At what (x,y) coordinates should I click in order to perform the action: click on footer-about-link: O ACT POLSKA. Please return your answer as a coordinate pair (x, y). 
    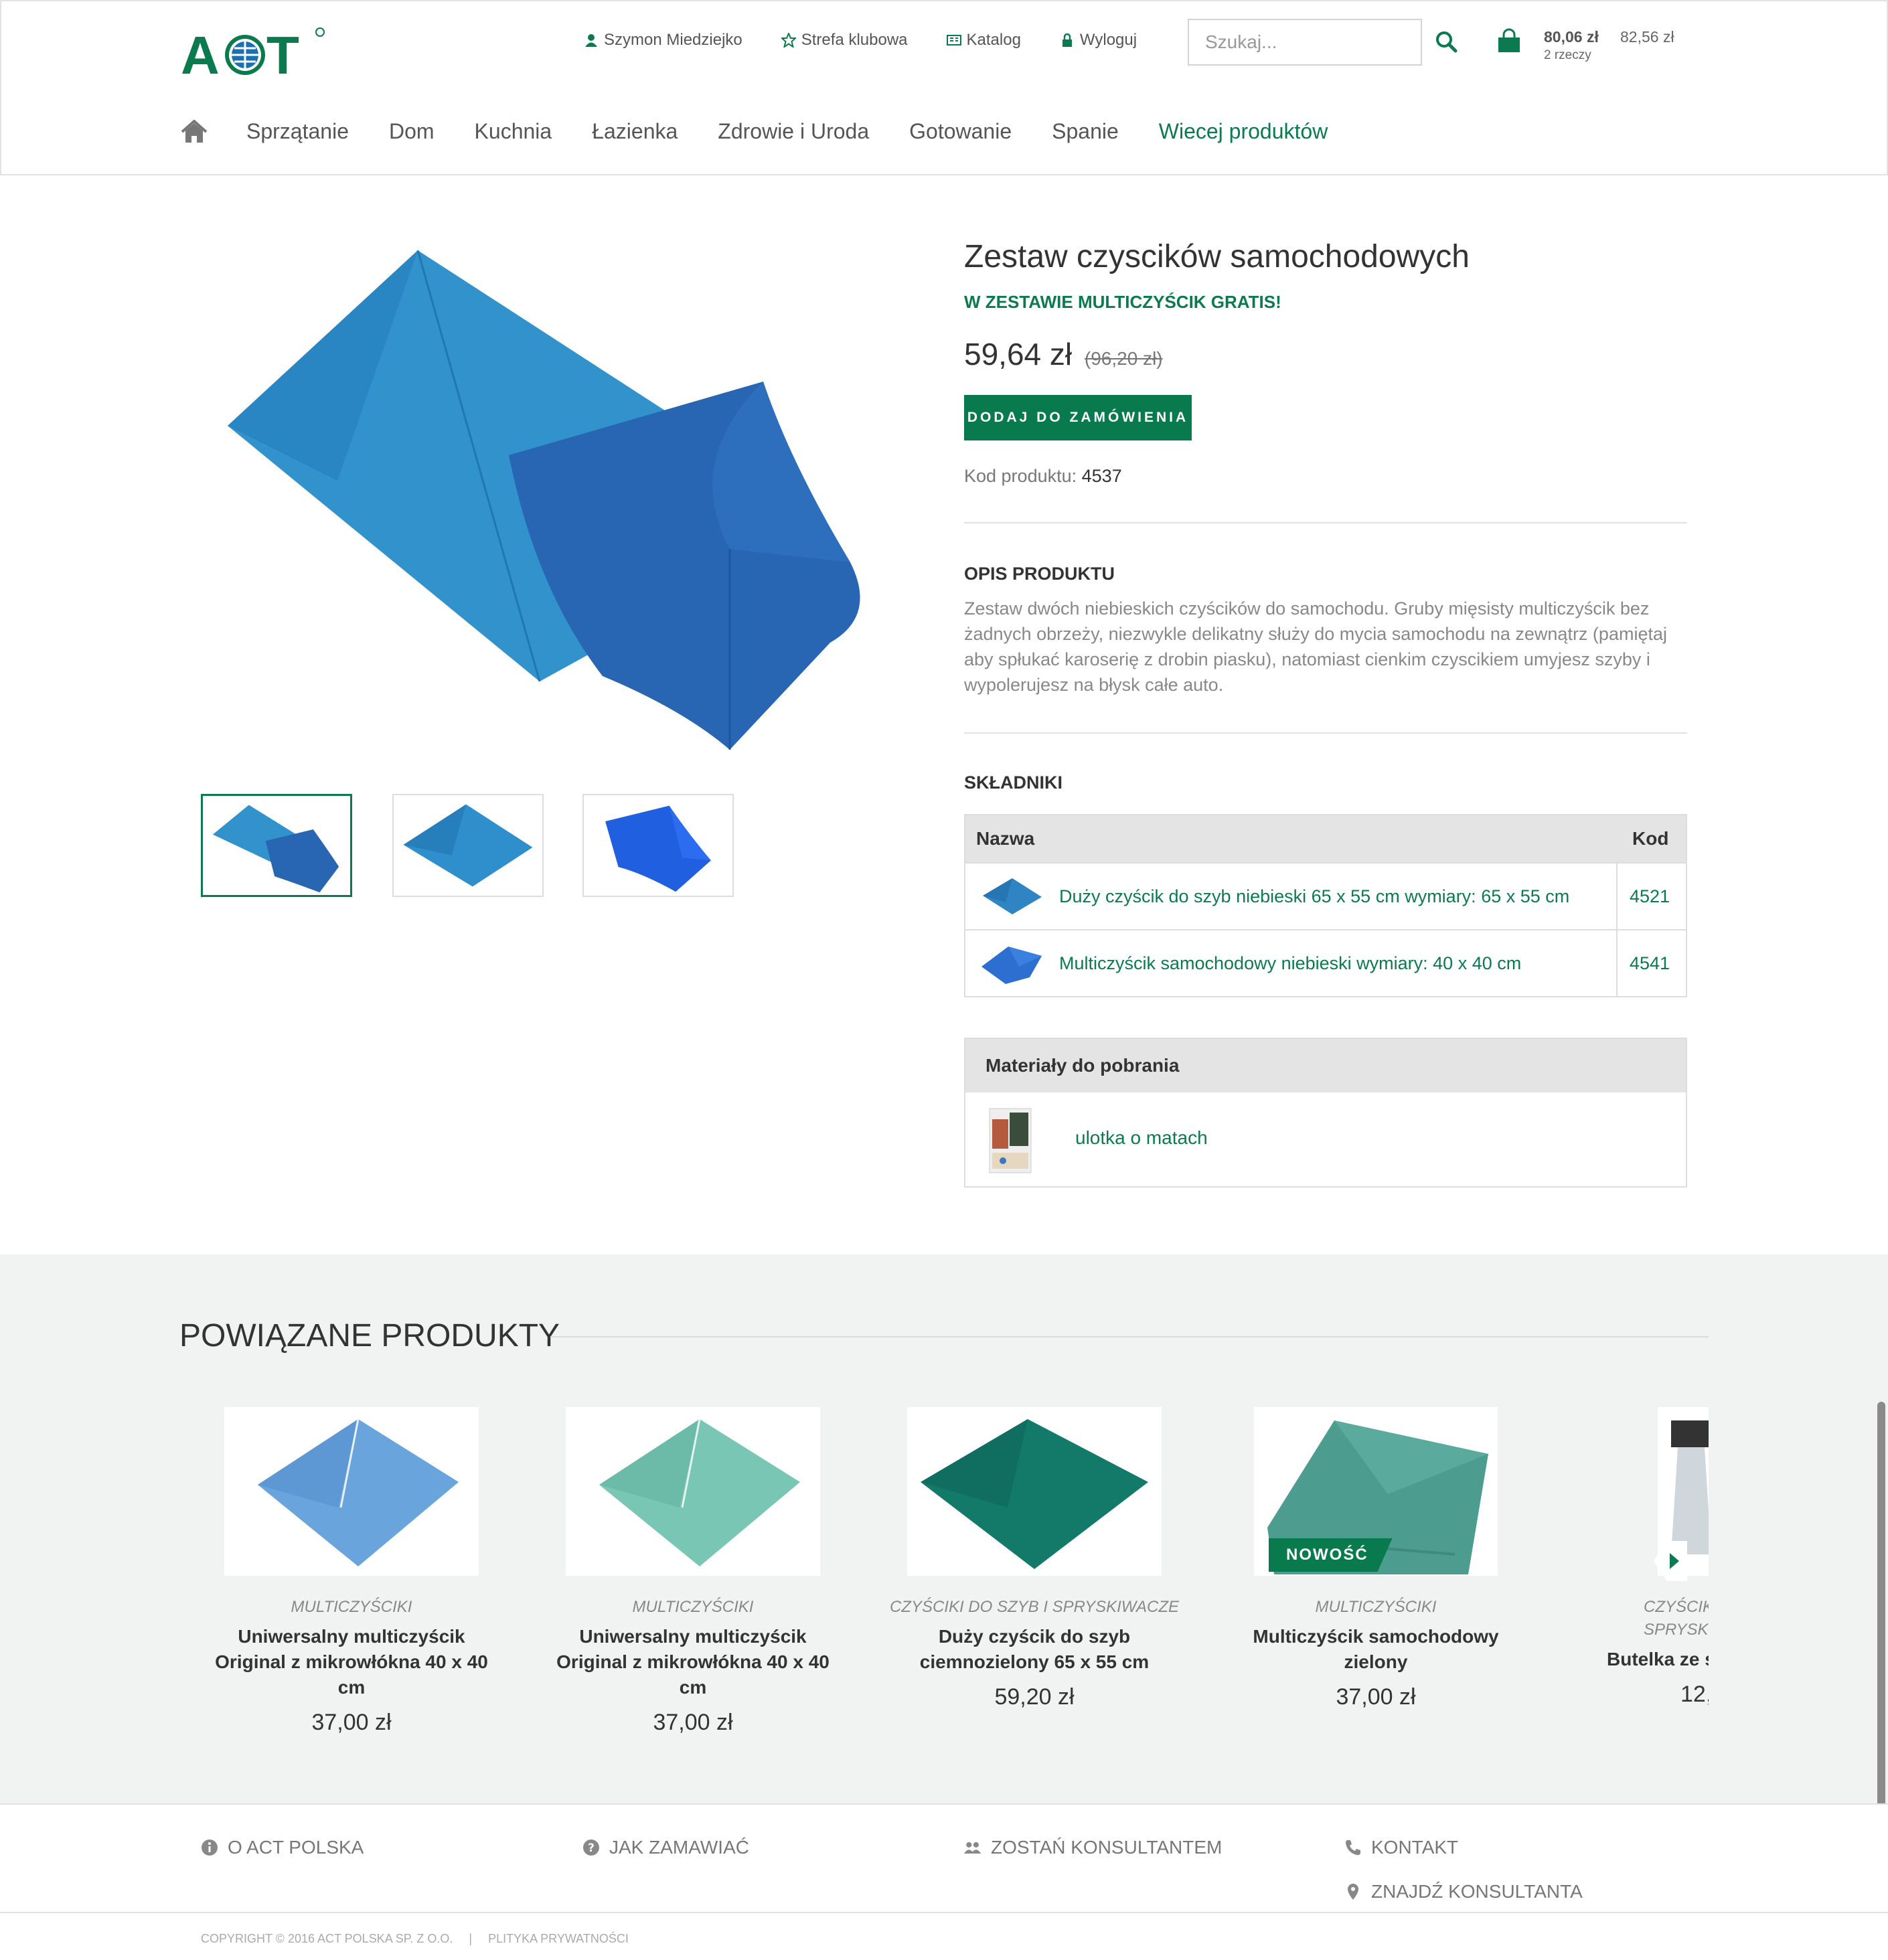
    Looking at the image, I should click on (282, 1847).